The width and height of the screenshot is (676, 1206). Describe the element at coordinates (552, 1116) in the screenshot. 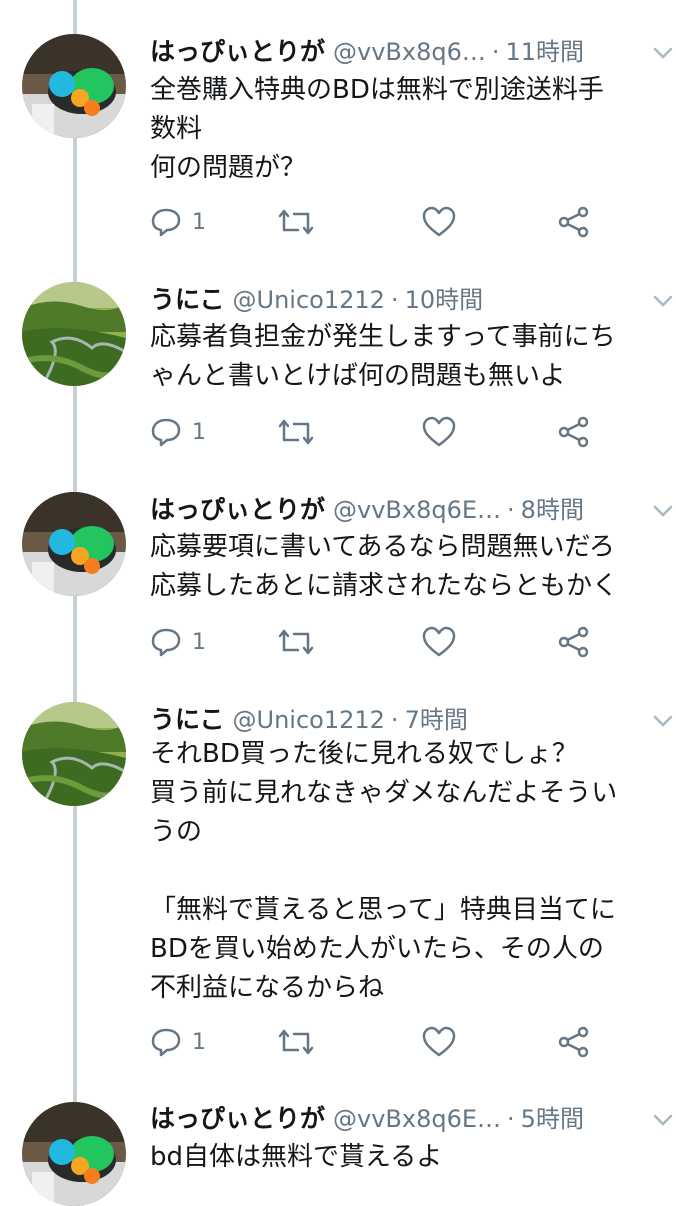

I see `timestamp: 5時間` at that location.